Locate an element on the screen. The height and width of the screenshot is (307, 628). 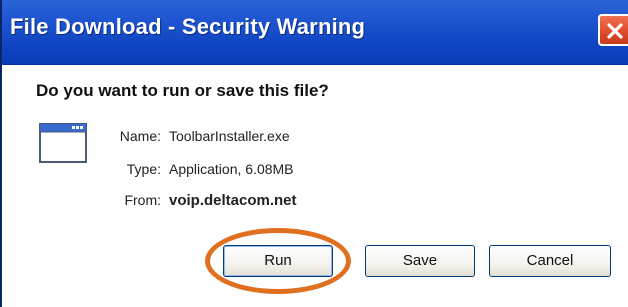
save-button: Save is located at coordinates (420, 261).